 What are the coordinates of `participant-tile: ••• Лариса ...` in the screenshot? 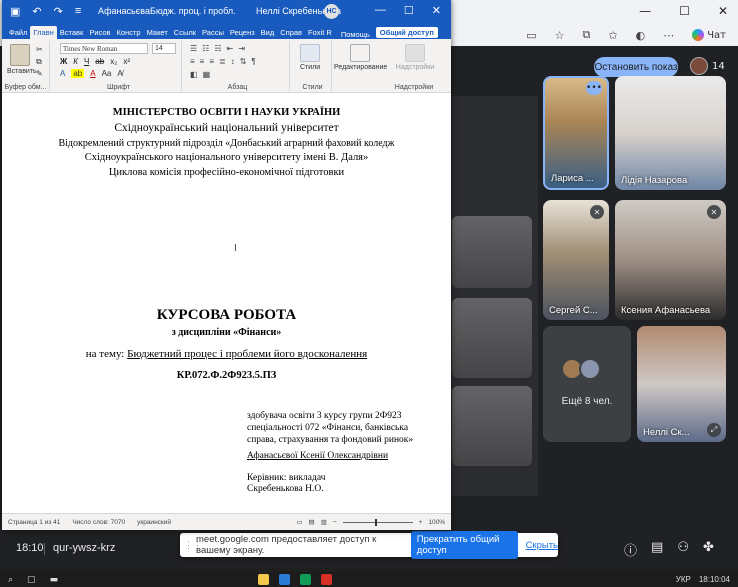 It's located at (576, 133).